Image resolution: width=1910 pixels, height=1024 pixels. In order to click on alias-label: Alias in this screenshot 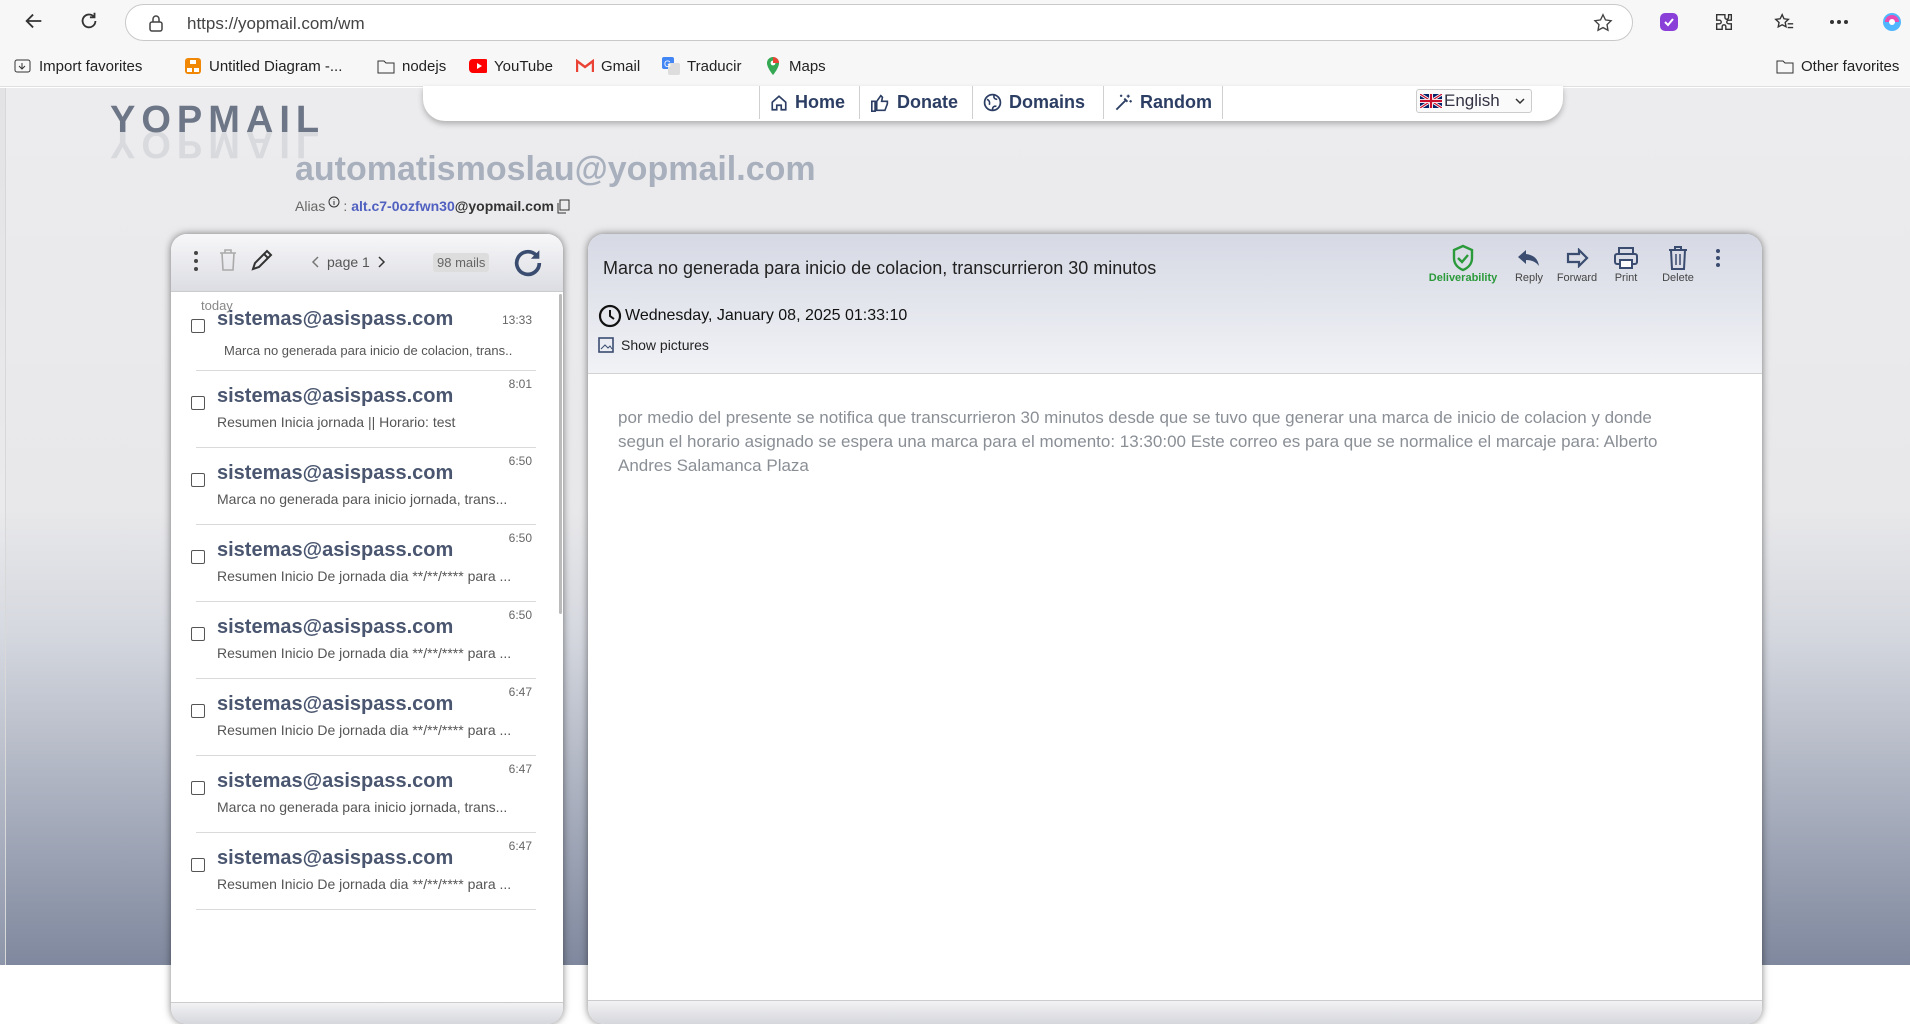, I will do `click(310, 206)`.